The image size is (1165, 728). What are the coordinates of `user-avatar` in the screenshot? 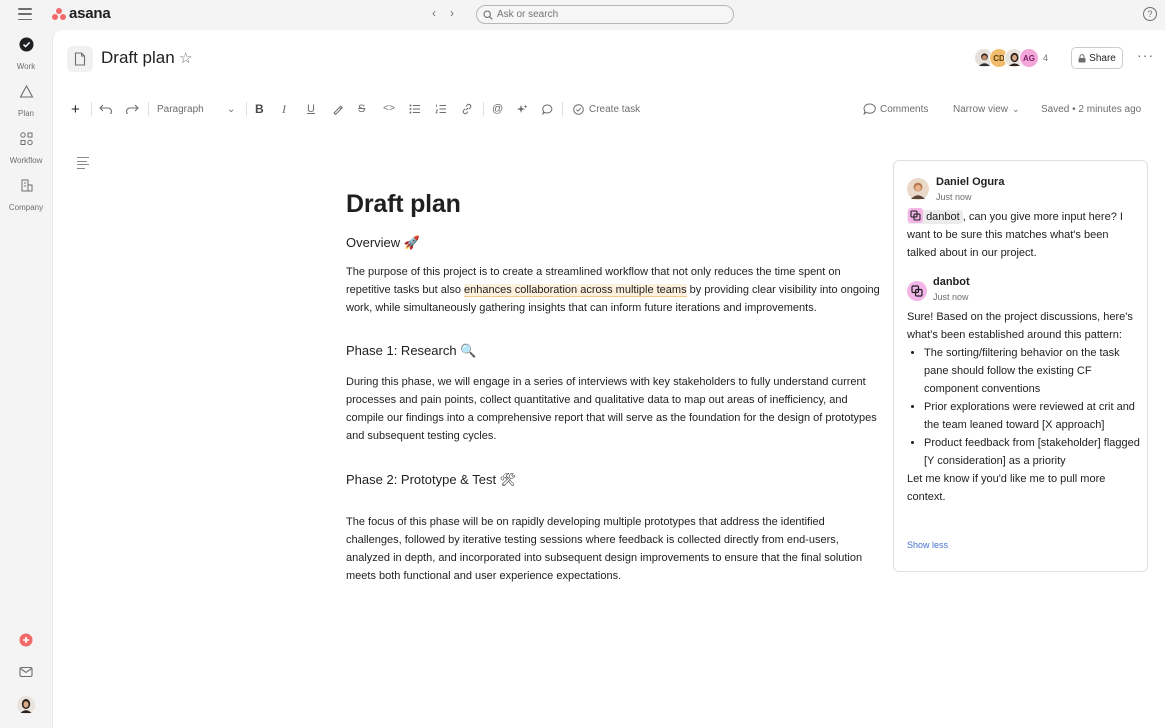 It's located at (26, 705).